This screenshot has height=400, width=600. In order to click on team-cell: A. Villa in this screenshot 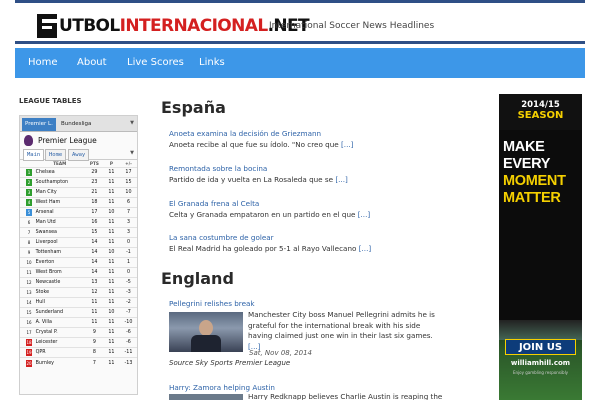, I will do `click(59, 322)`.